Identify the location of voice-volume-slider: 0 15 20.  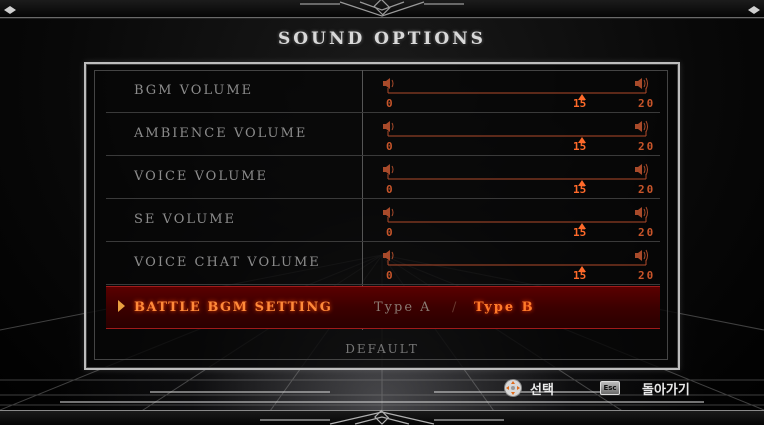
(518, 178).